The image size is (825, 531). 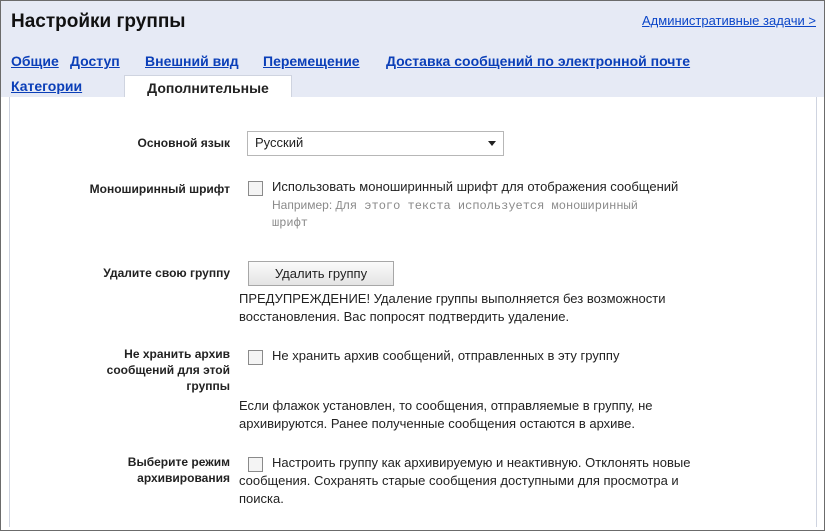 What do you see at coordinates (255, 464) in the screenshot?
I see `archive-mode-checkbox` at bounding box center [255, 464].